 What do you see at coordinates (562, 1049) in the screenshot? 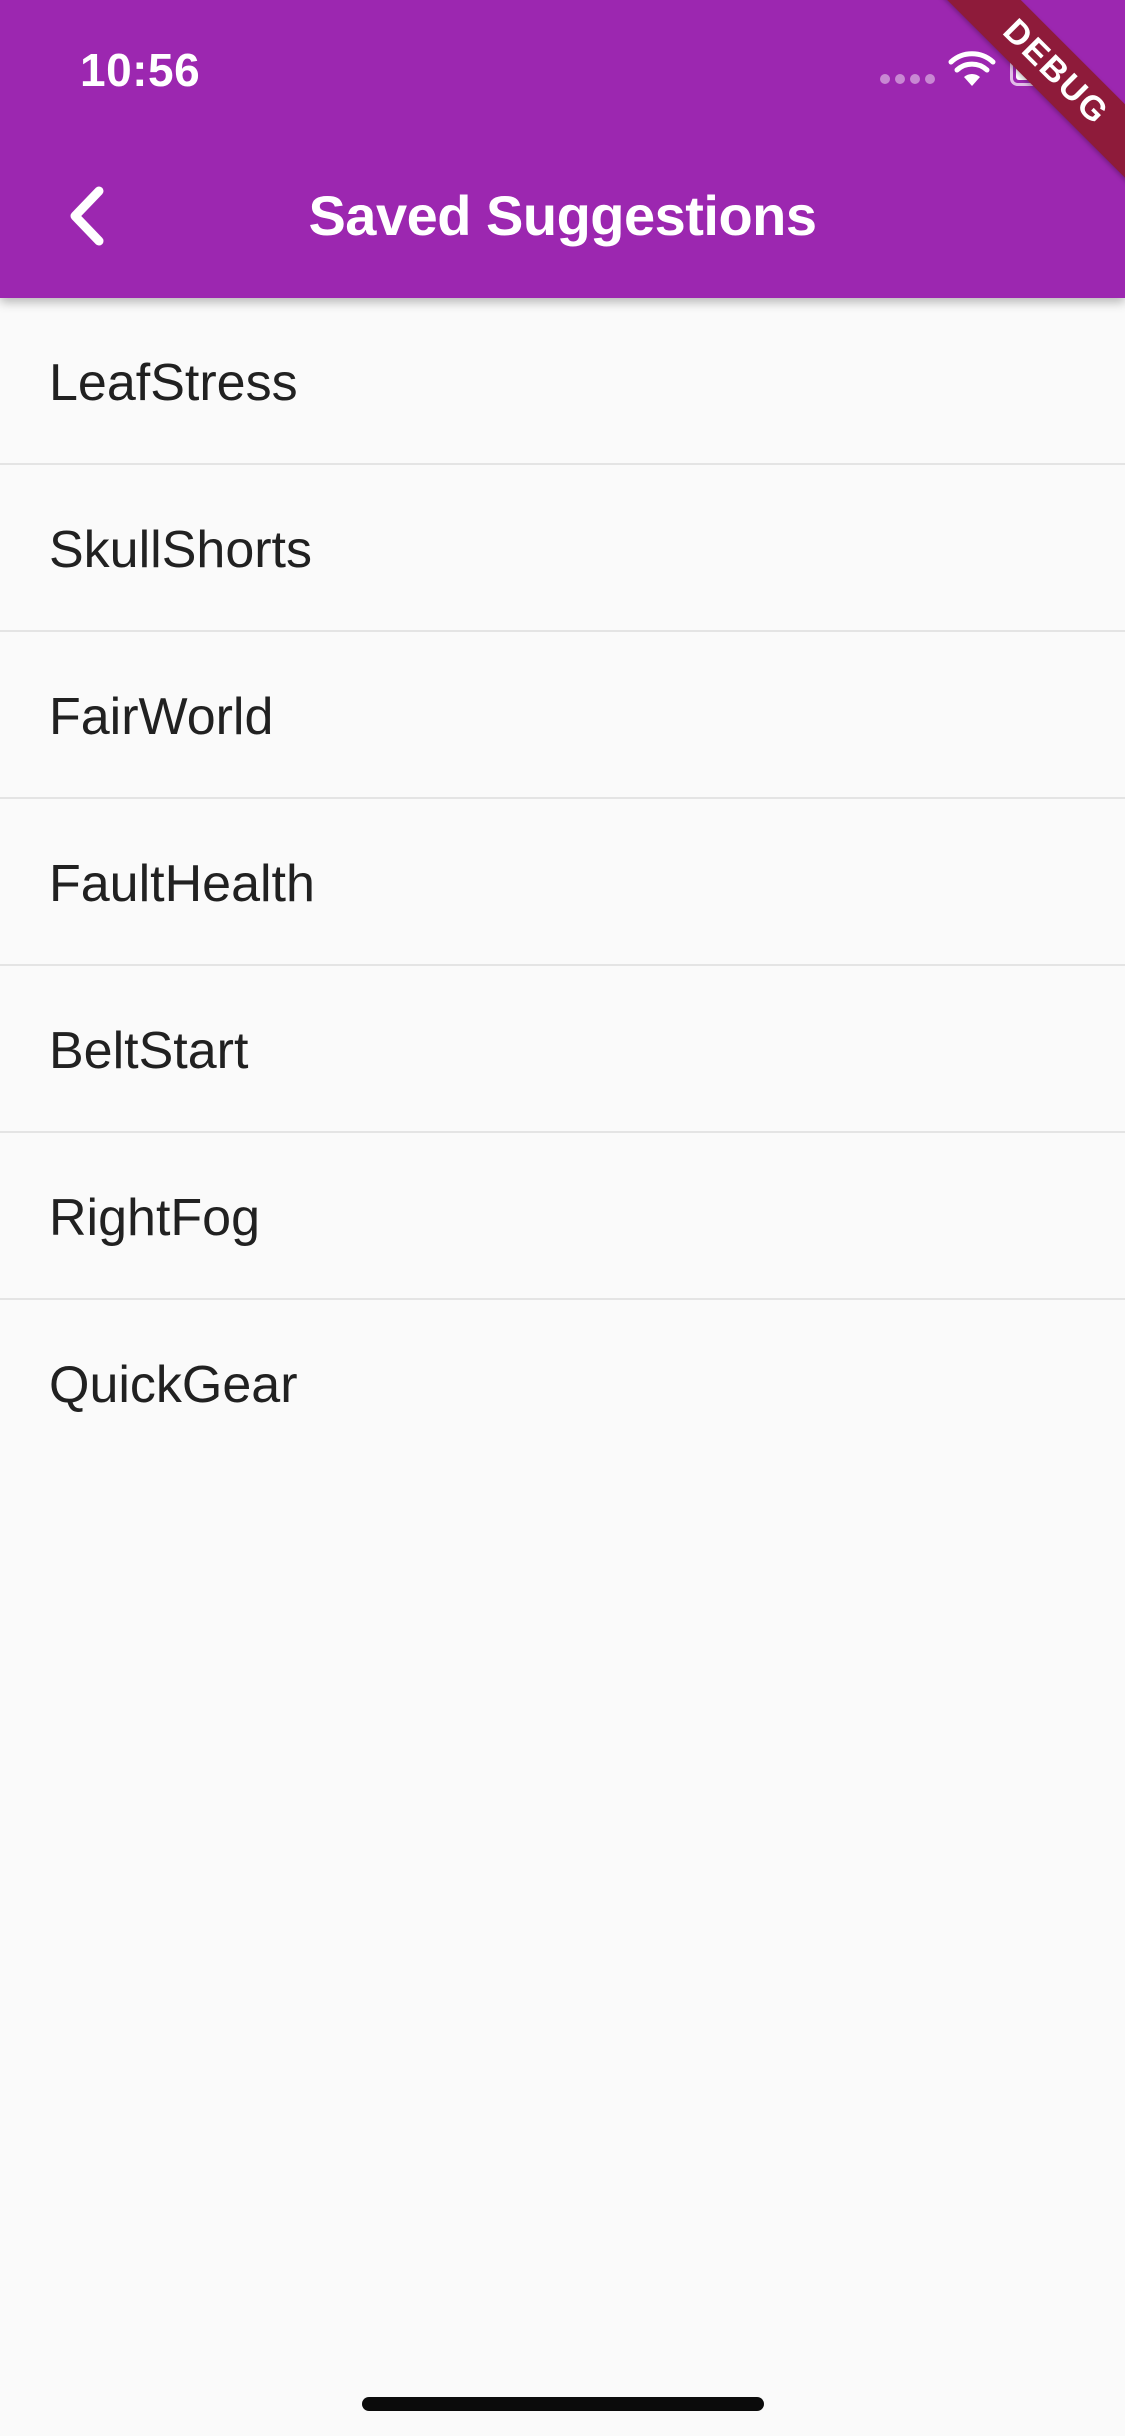
I see `list-item: BeltStart` at bounding box center [562, 1049].